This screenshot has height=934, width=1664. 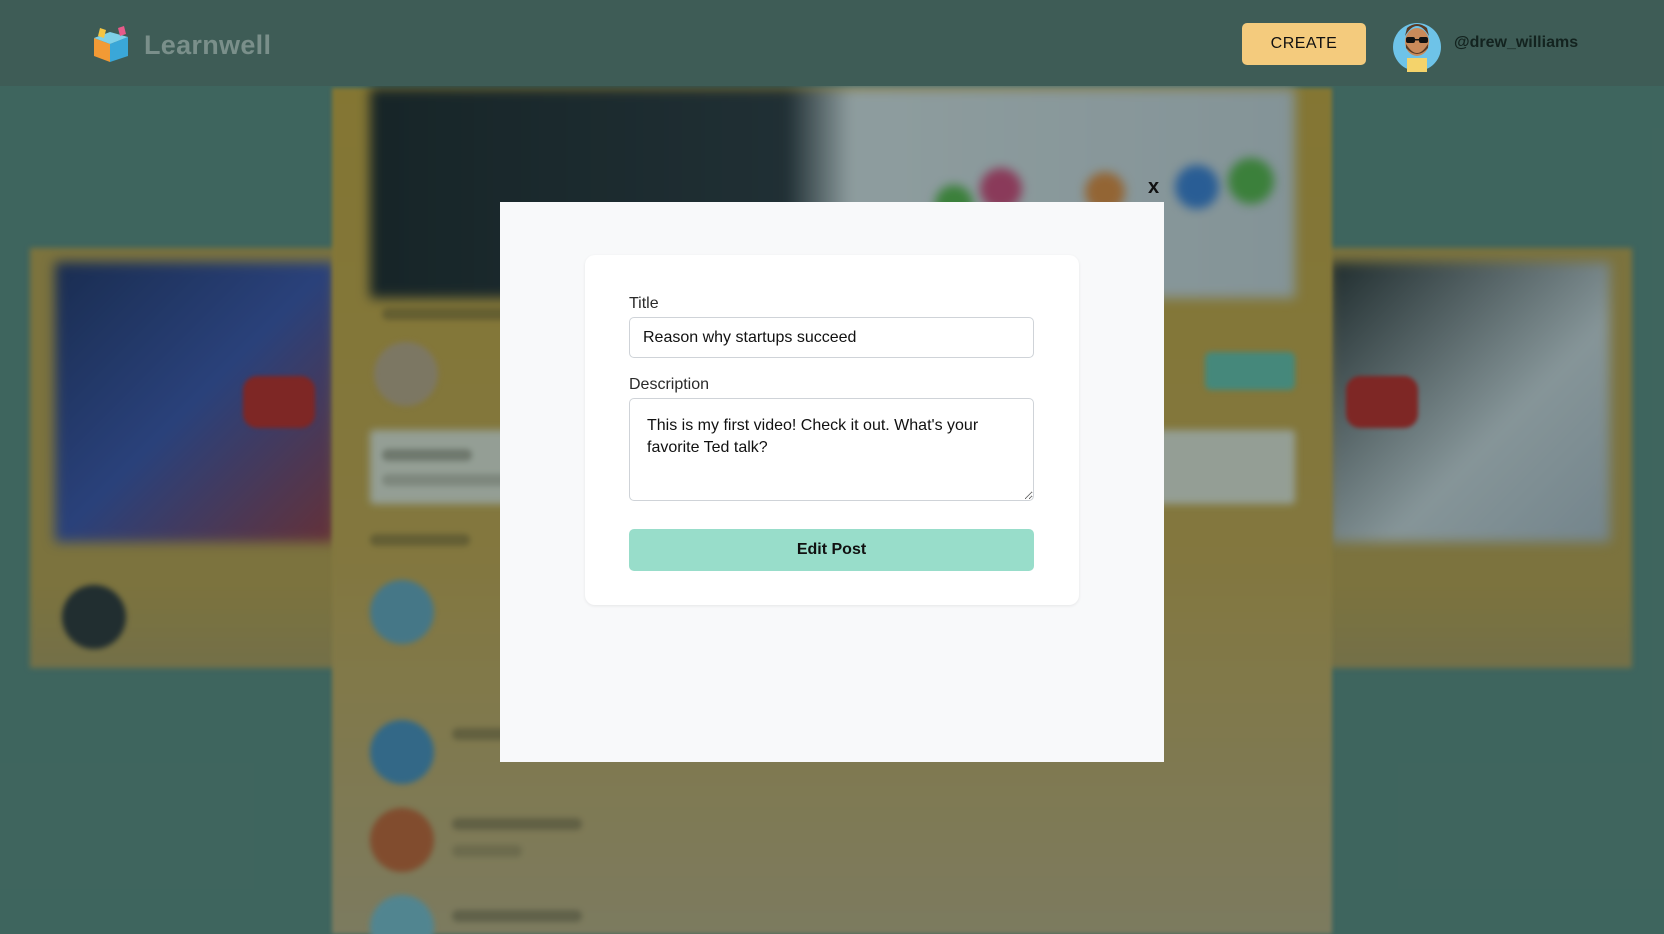 I want to click on edit-post-button: Edit Post, so click(x=831, y=550).